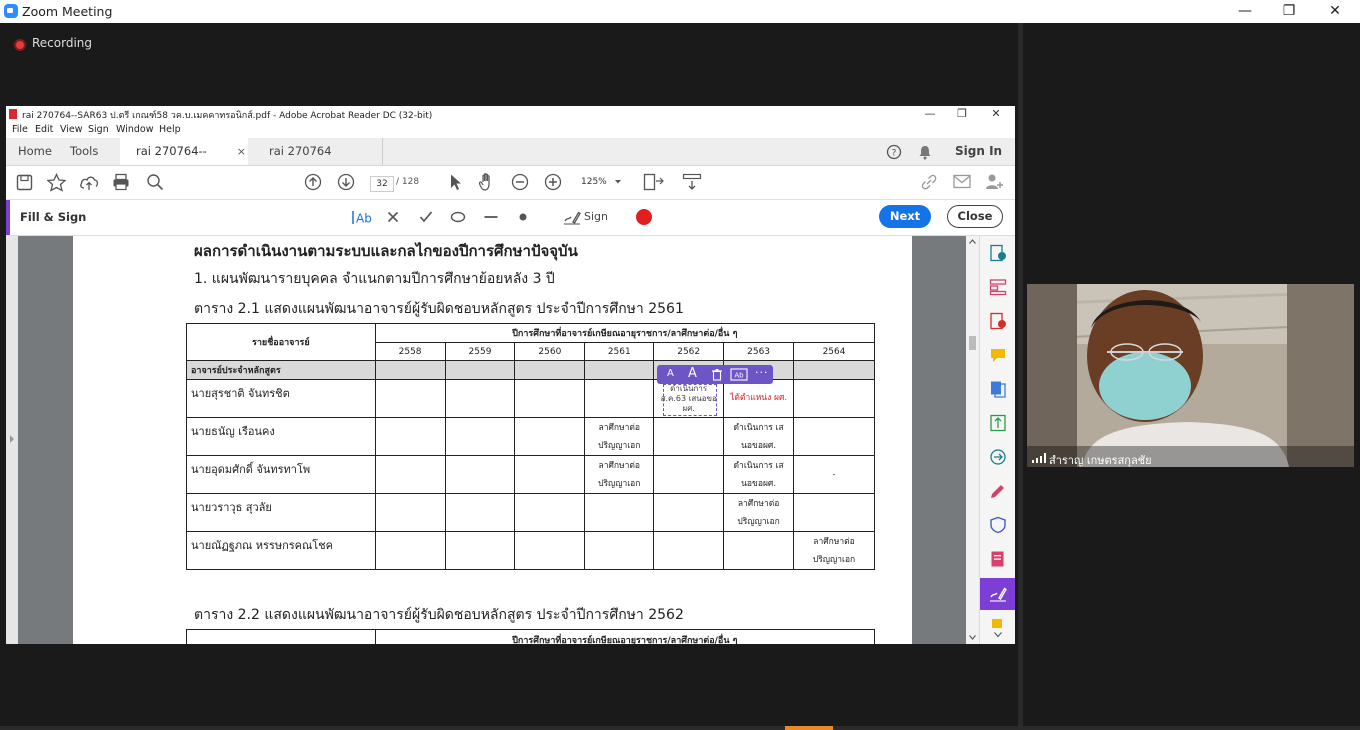  What do you see at coordinates (594, 182) in the screenshot?
I see `zoom-level-select: 125%` at bounding box center [594, 182].